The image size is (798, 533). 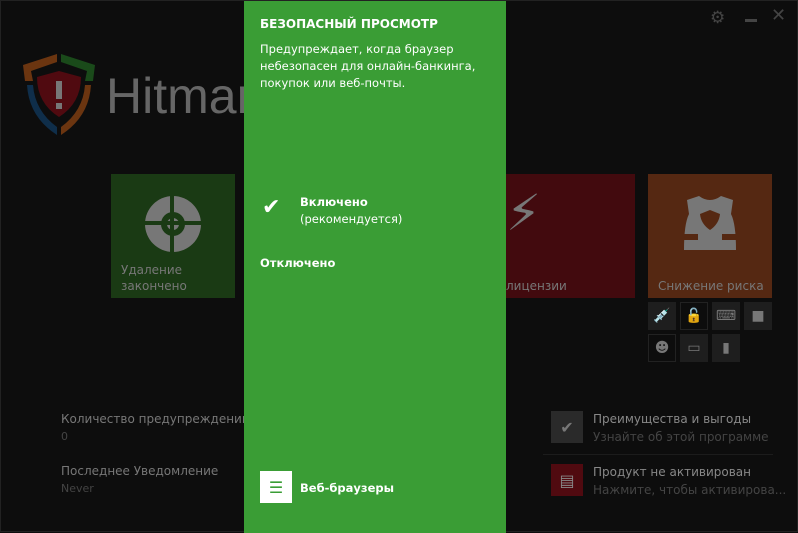 I want to click on shield-bolt-icon: ⚡, so click(x=524, y=213).